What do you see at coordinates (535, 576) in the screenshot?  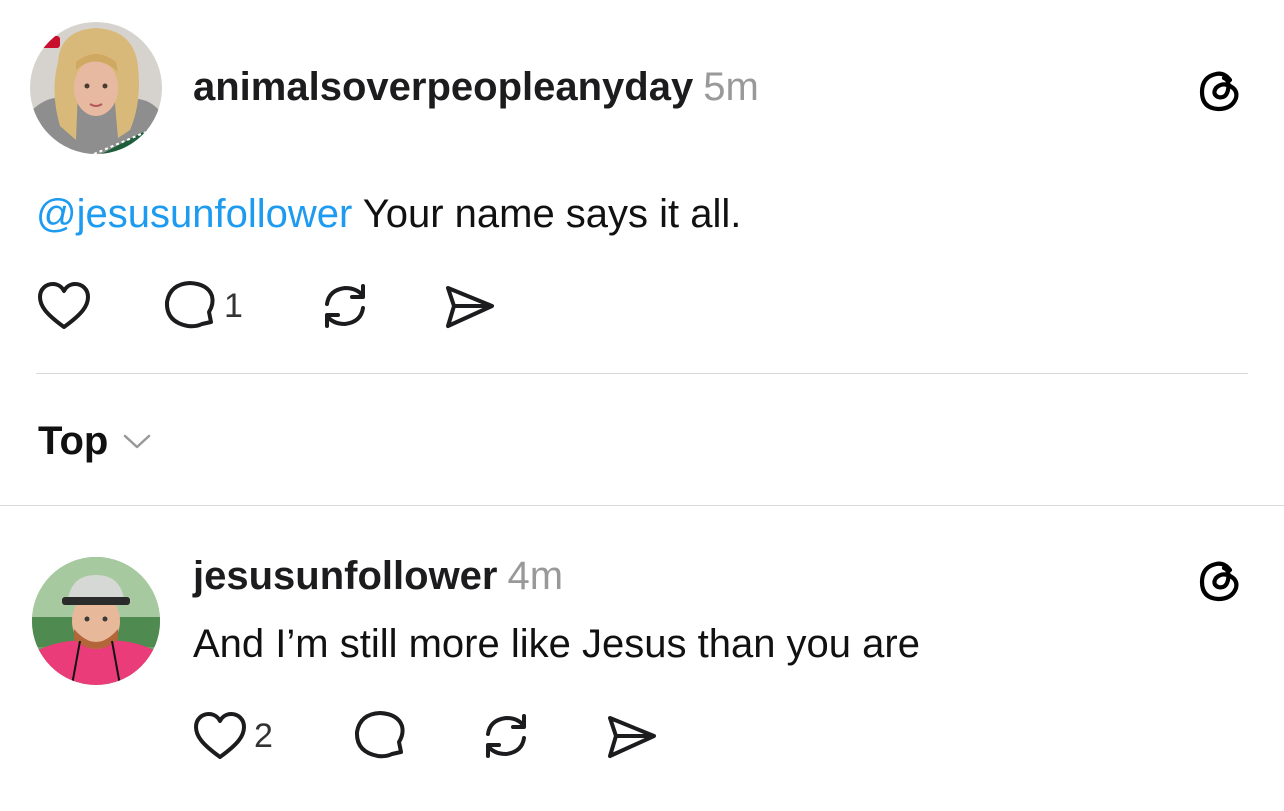 I see `post-timestamp: 4m` at bounding box center [535, 576].